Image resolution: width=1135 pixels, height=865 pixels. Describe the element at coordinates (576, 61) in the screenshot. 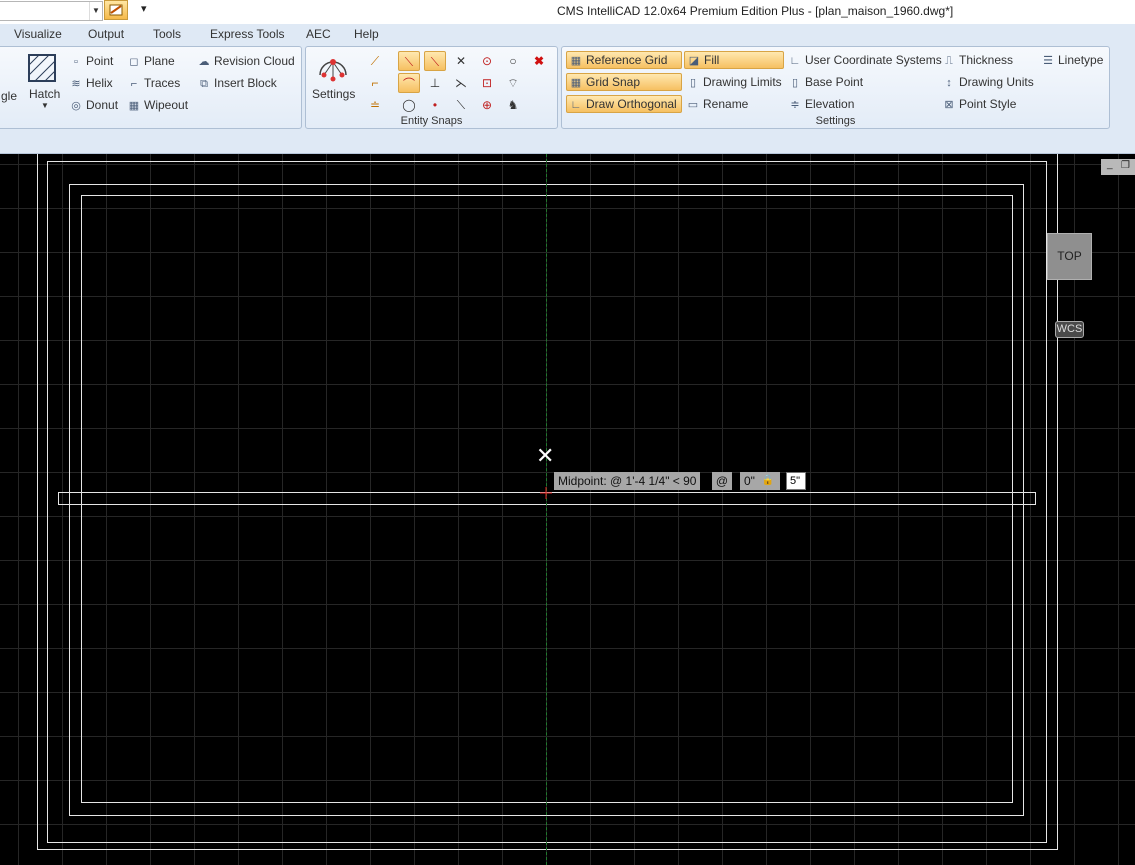

I see `grid-icon: ▦` at that location.